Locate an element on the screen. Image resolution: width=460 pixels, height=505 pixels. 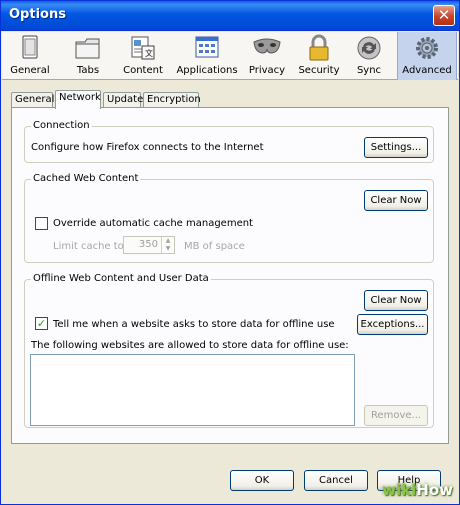
toolbar-general: General is located at coordinates (30, 56).